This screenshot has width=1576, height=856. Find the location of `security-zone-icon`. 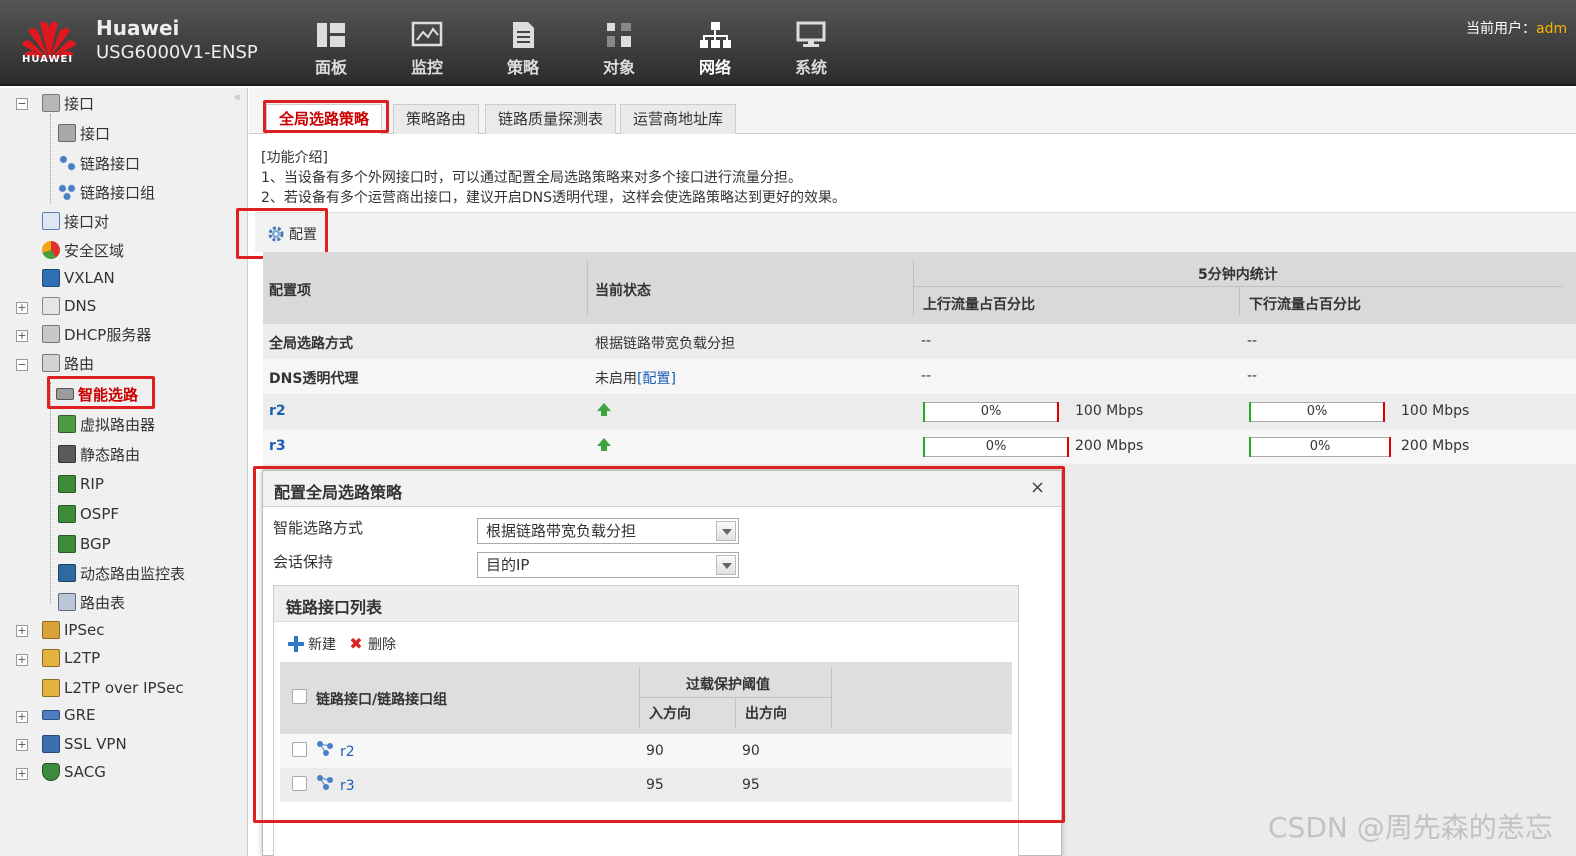

security-zone-icon is located at coordinates (51, 250).